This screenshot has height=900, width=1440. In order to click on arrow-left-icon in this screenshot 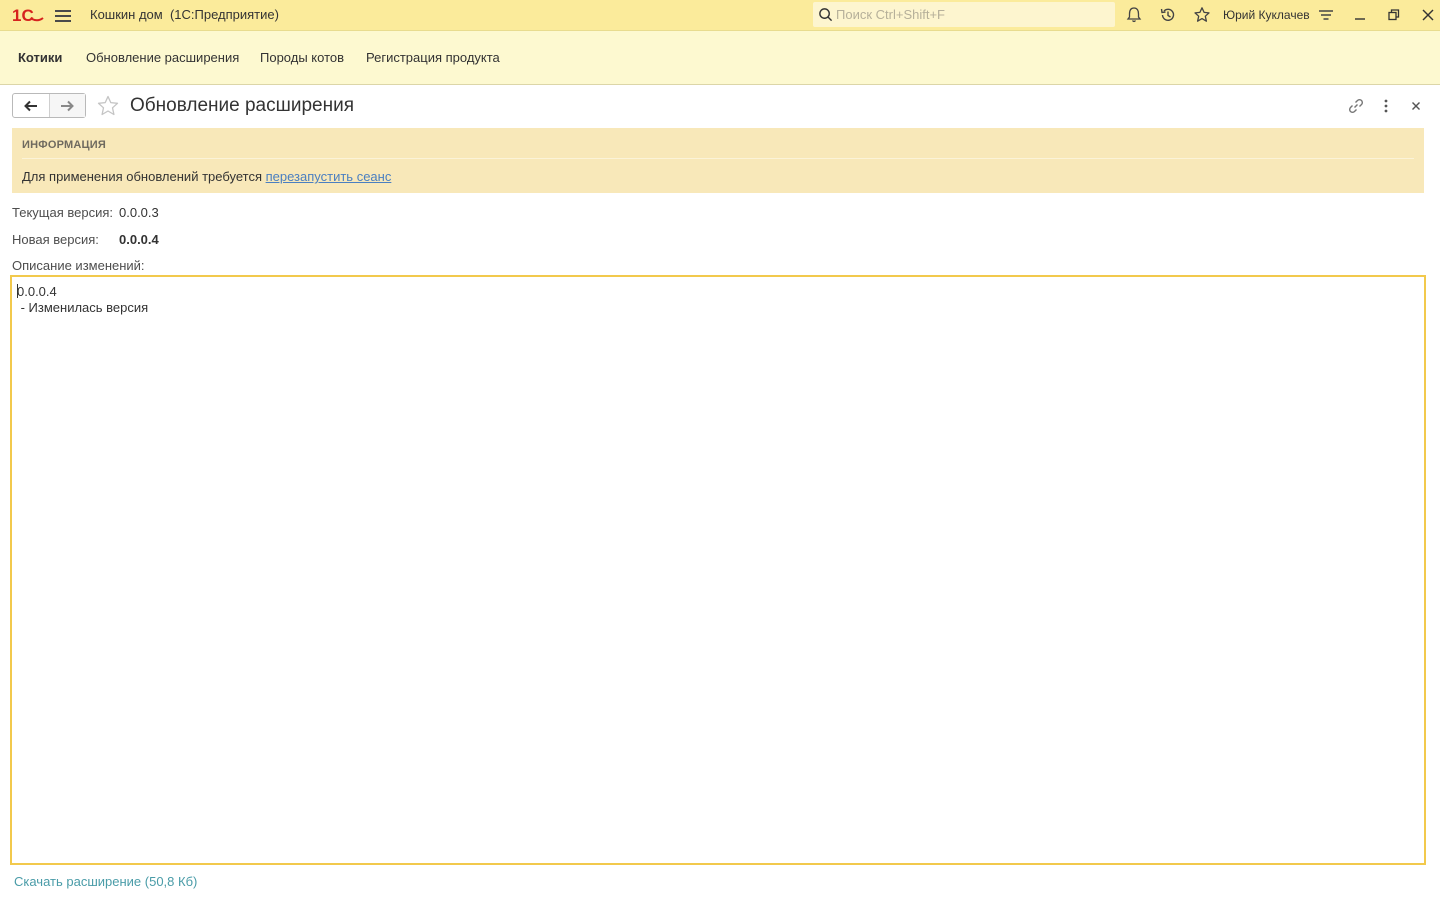, I will do `click(30, 105)`.